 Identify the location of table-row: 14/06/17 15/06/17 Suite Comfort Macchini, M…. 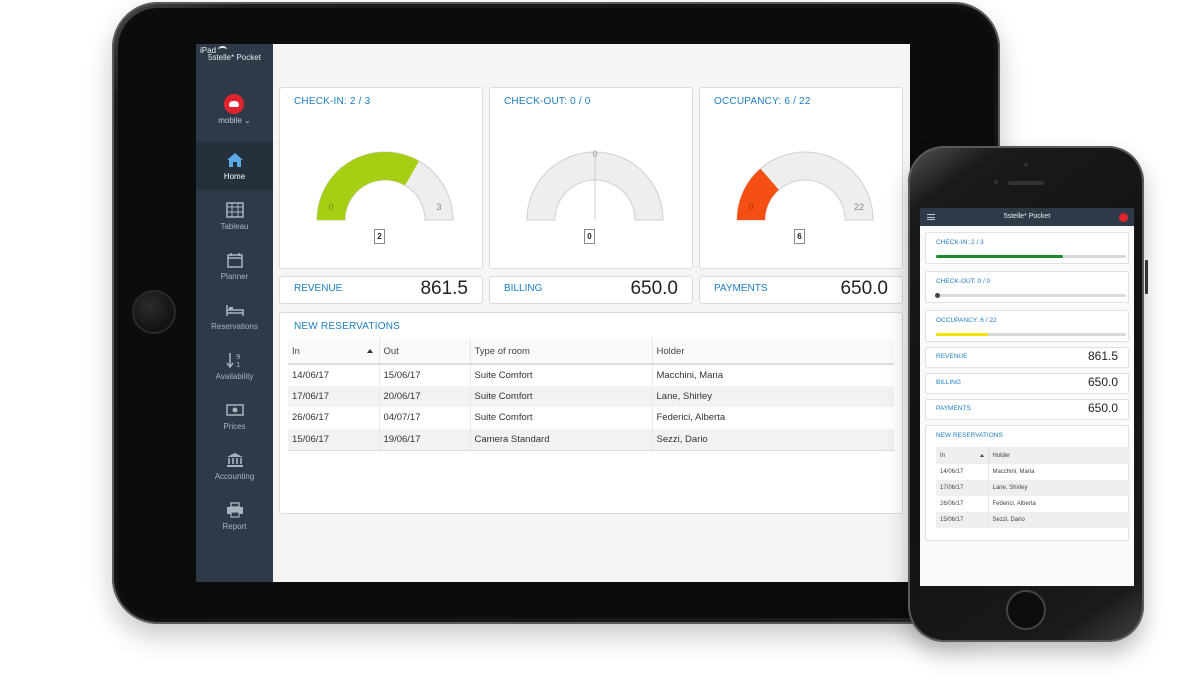
(591, 375).